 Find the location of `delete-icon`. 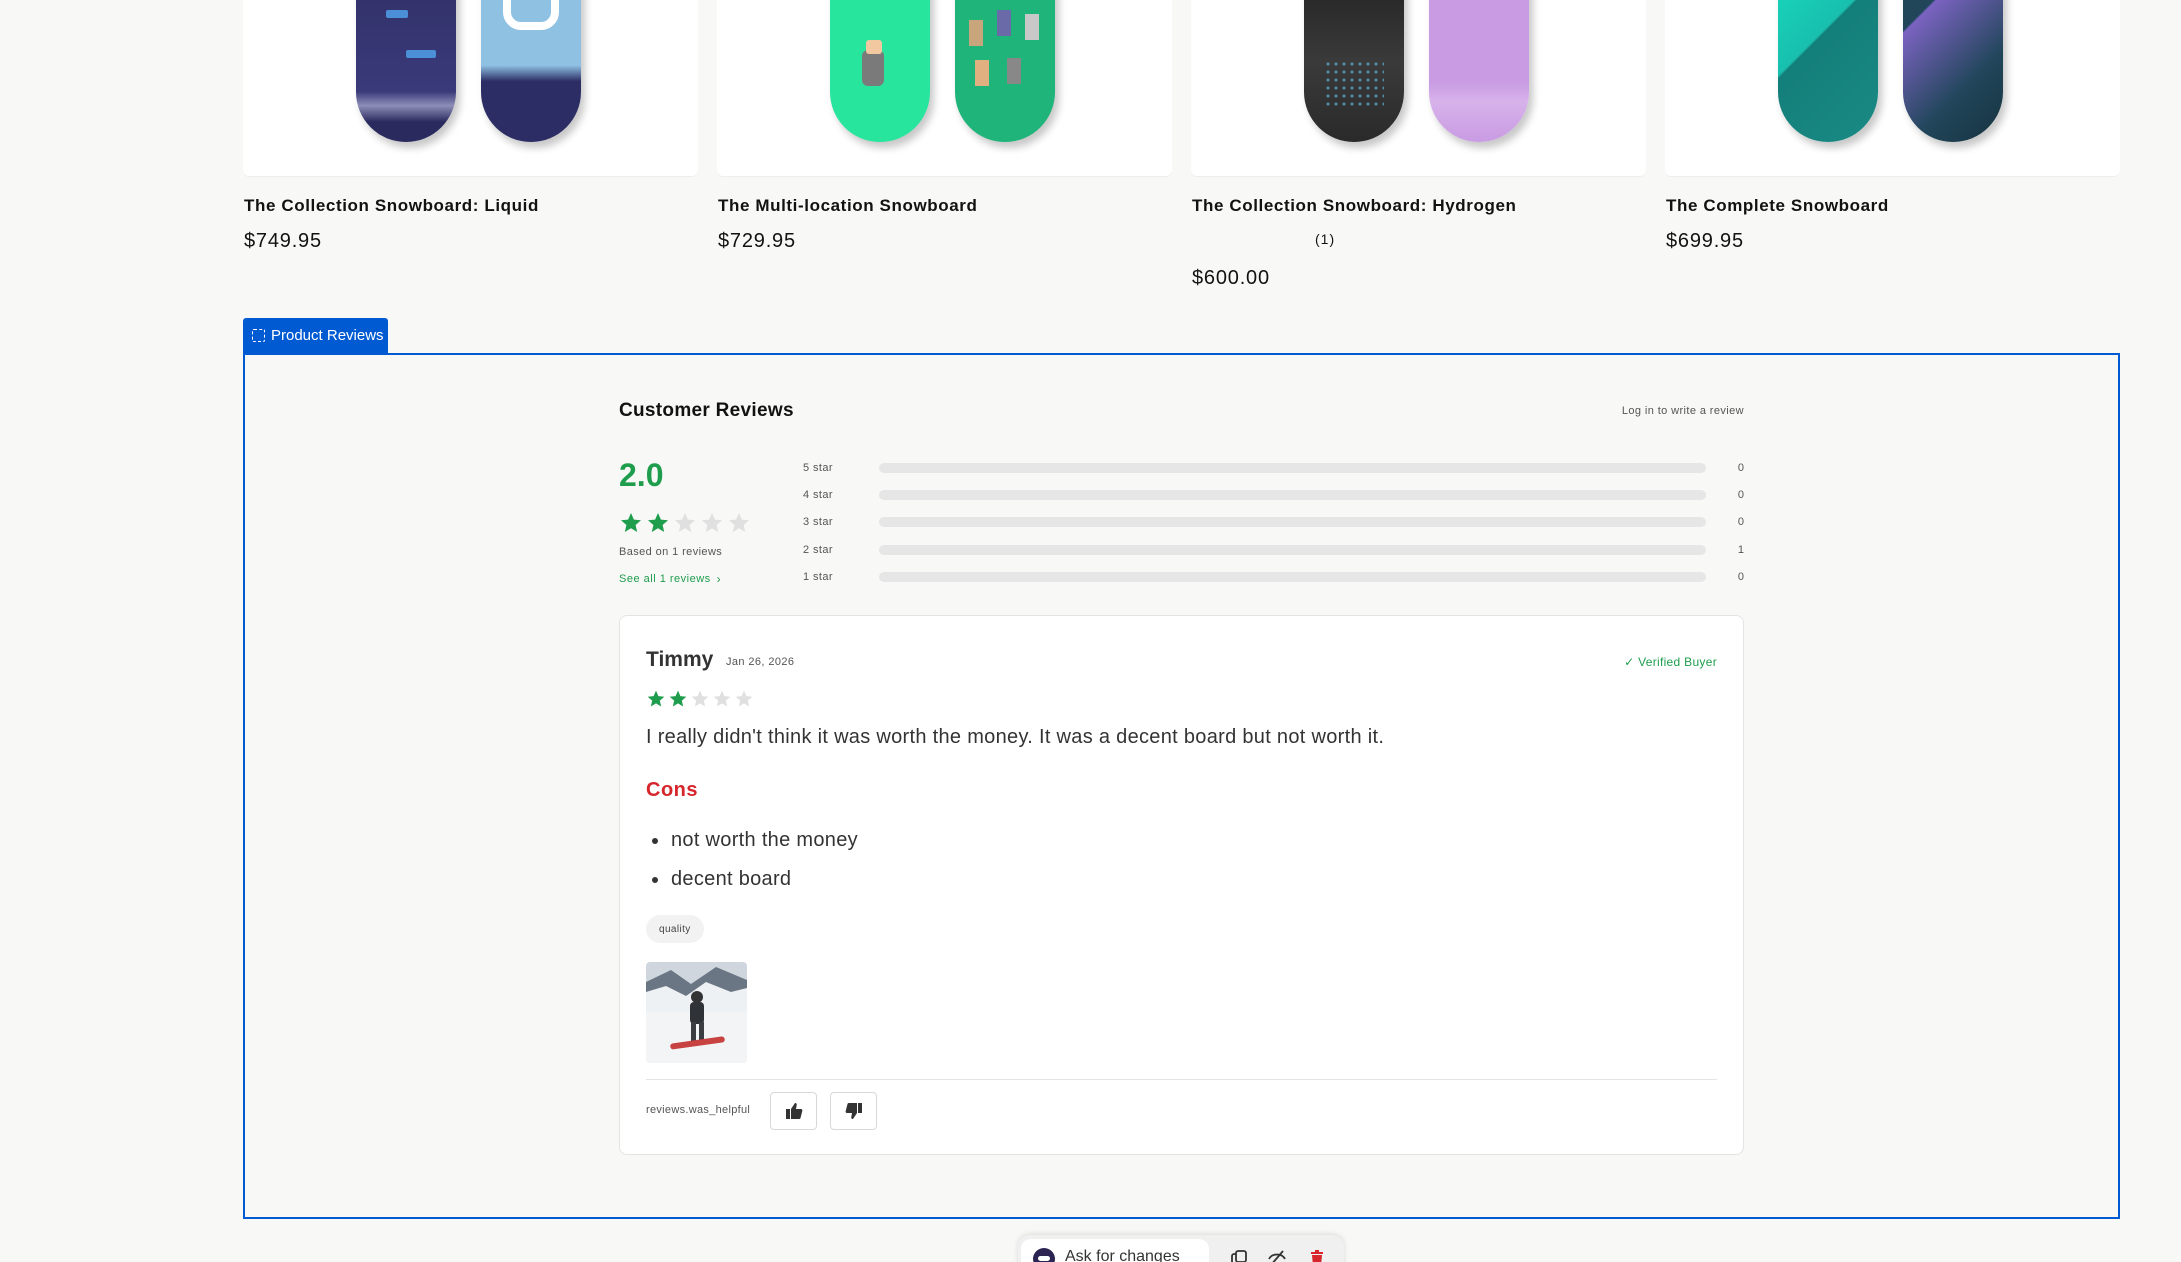

delete-icon is located at coordinates (1317, 1255).